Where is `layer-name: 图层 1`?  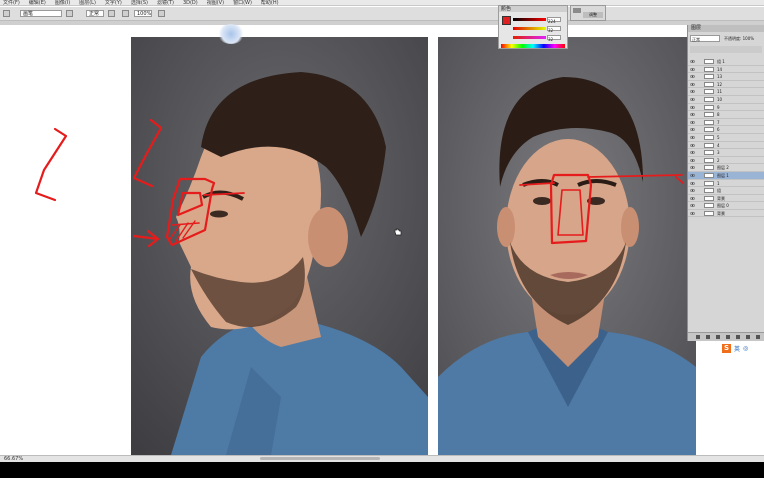
layer-name: 图层 1 is located at coordinates (723, 175).